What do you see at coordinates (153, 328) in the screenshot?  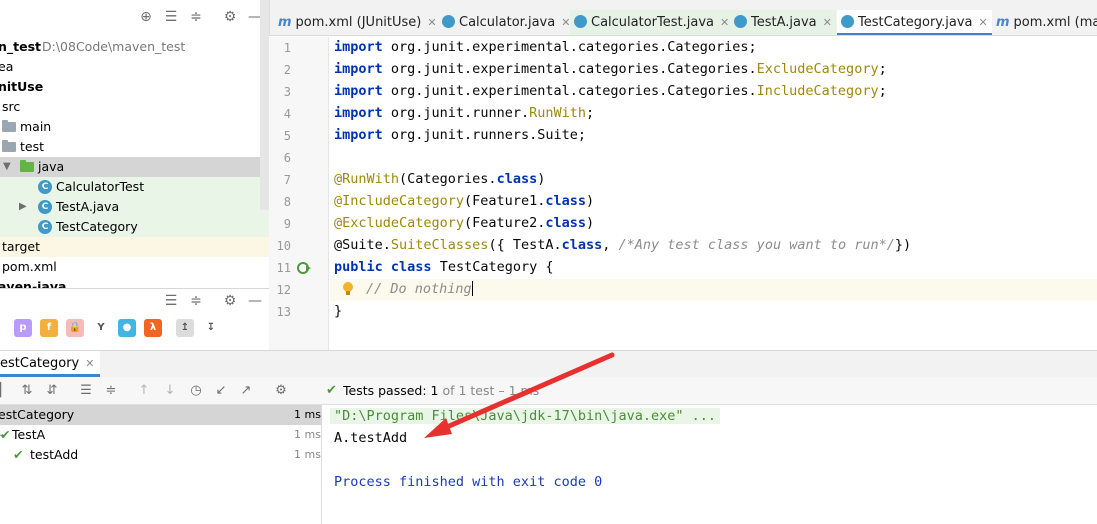 I see `show-lambdas-icon: λ` at bounding box center [153, 328].